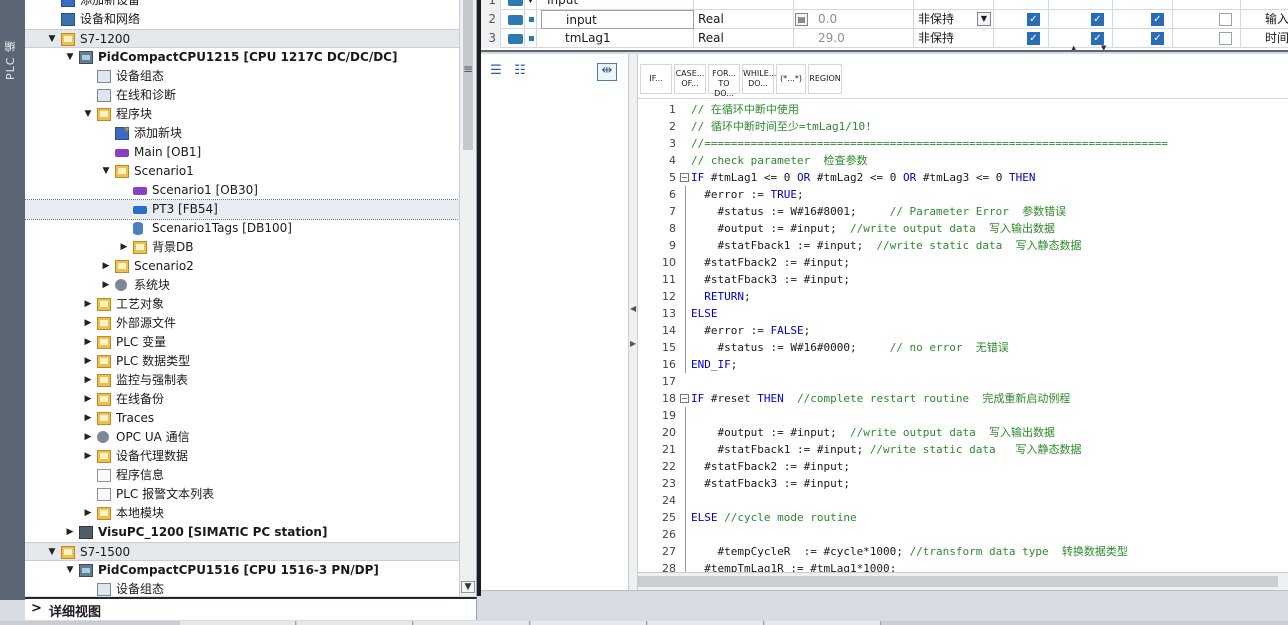  Describe the element at coordinates (617, 5) in the screenshot. I see `variable-name: Input` at that location.